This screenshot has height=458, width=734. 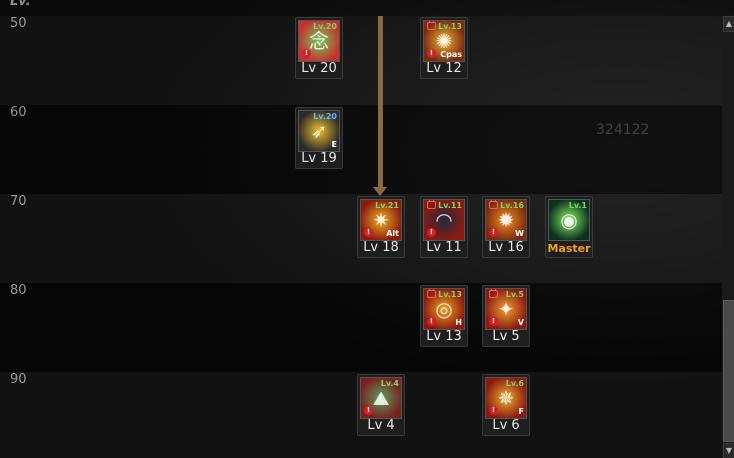 What do you see at coordinates (577, 205) in the screenshot?
I see `required-level-tag: Lv.1` at bounding box center [577, 205].